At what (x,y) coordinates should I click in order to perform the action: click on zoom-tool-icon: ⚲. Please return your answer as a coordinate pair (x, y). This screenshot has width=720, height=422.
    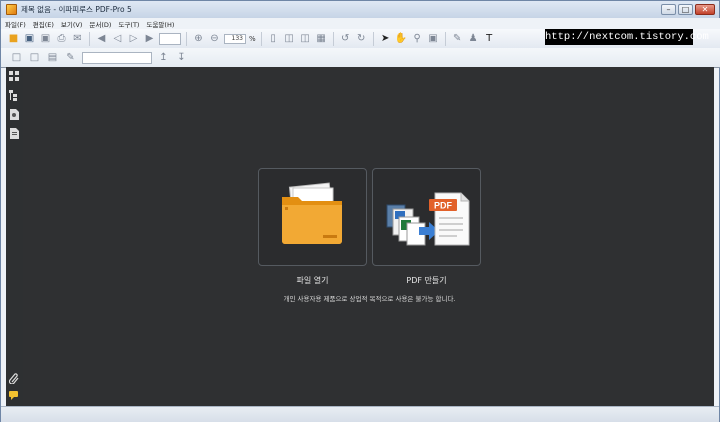
    Looking at the image, I should click on (417, 38).